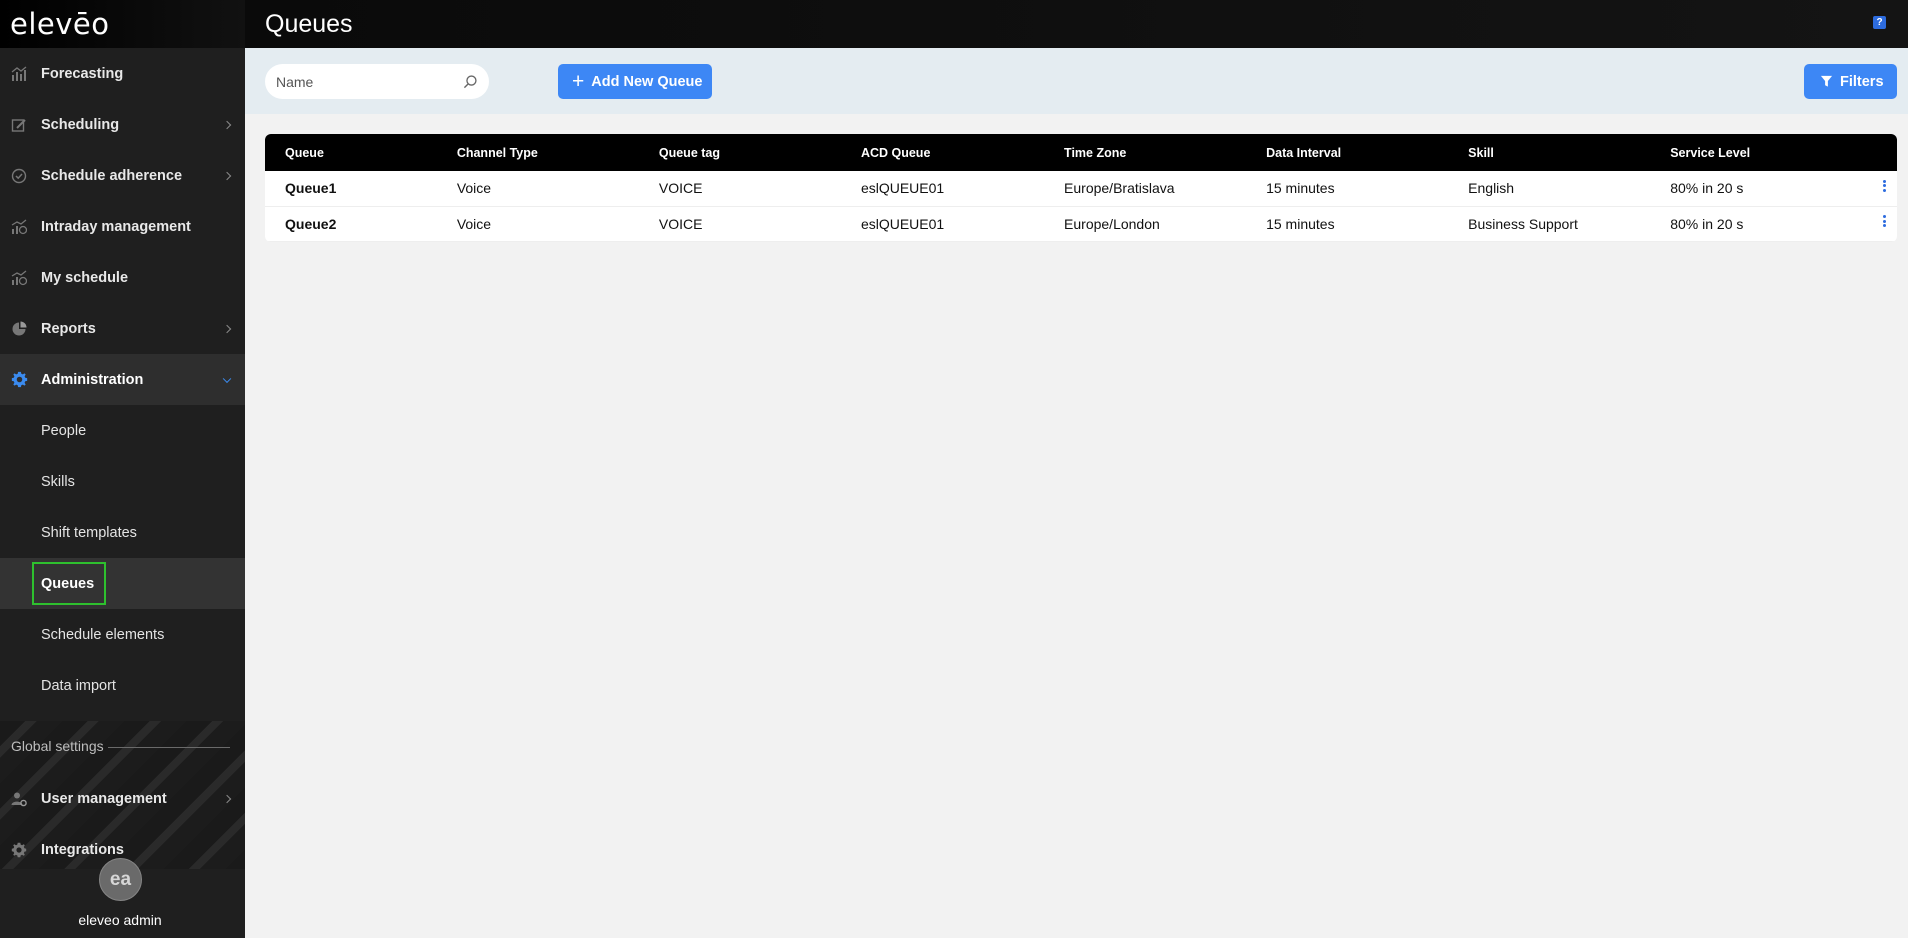 The image size is (1908, 938). What do you see at coordinates (82, 73) in the screenshot?
I see `sidebar-item-label: Forecasting` at bounding box center [82, 73].